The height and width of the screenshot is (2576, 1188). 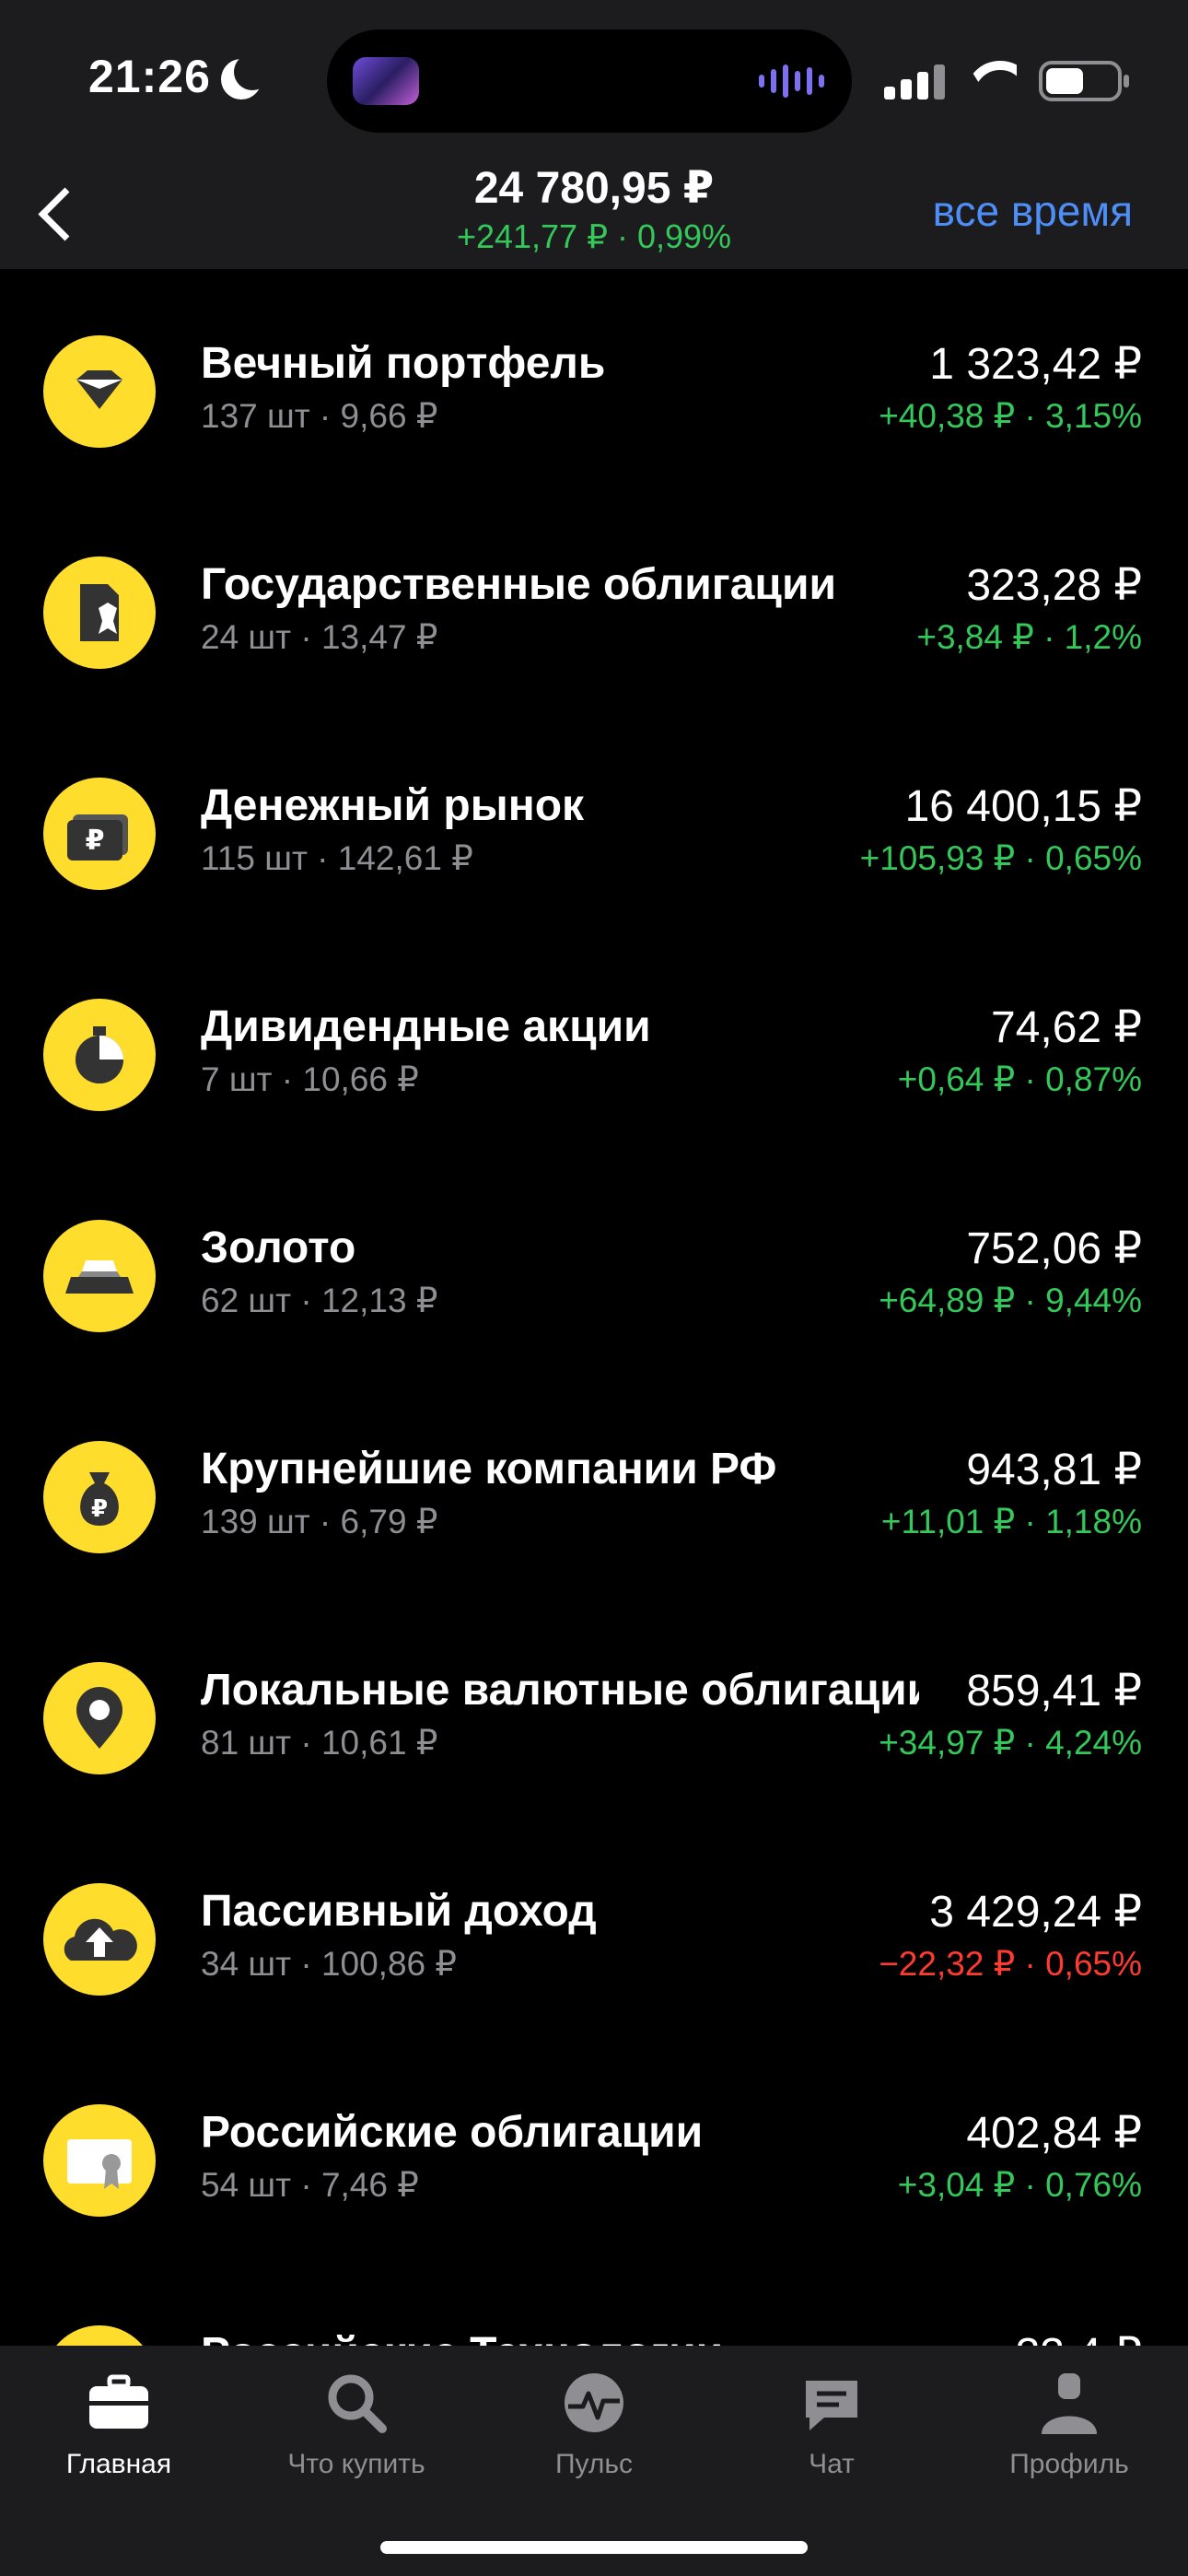 I want to click on item-value: 943,81 ₽, so click(x=1054, y=1470).